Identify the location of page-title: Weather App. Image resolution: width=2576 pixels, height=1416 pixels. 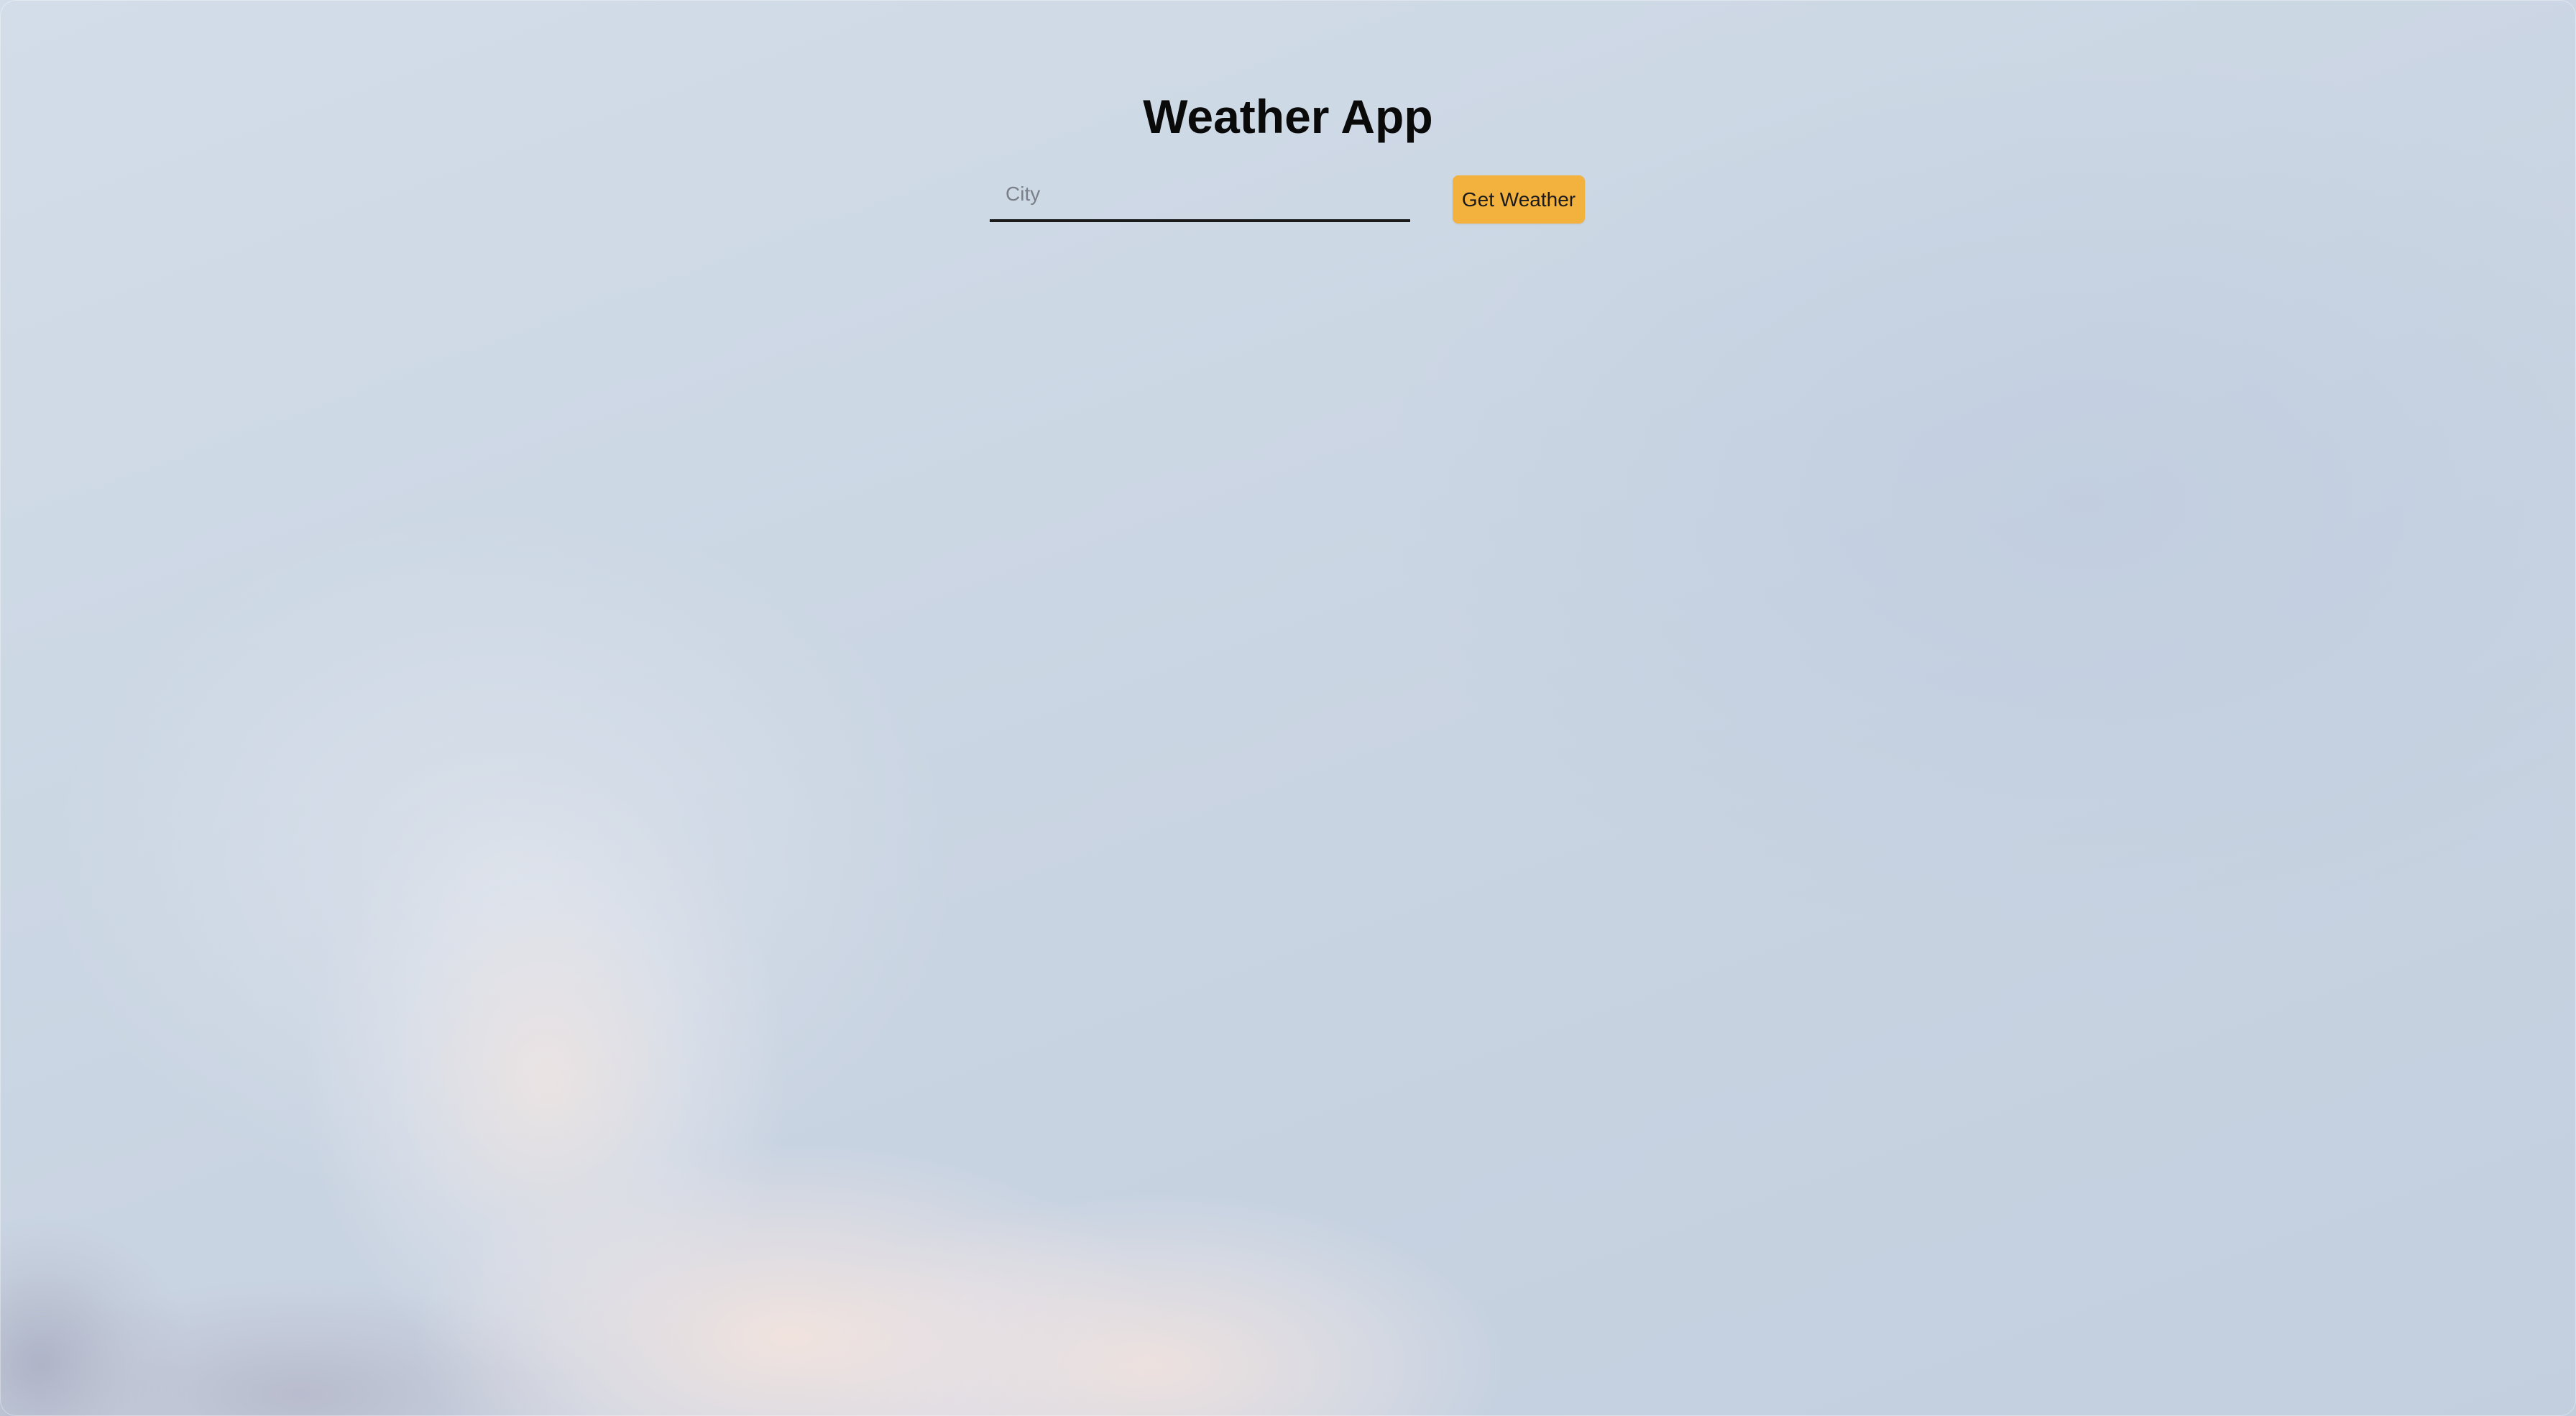
(1288, 116).